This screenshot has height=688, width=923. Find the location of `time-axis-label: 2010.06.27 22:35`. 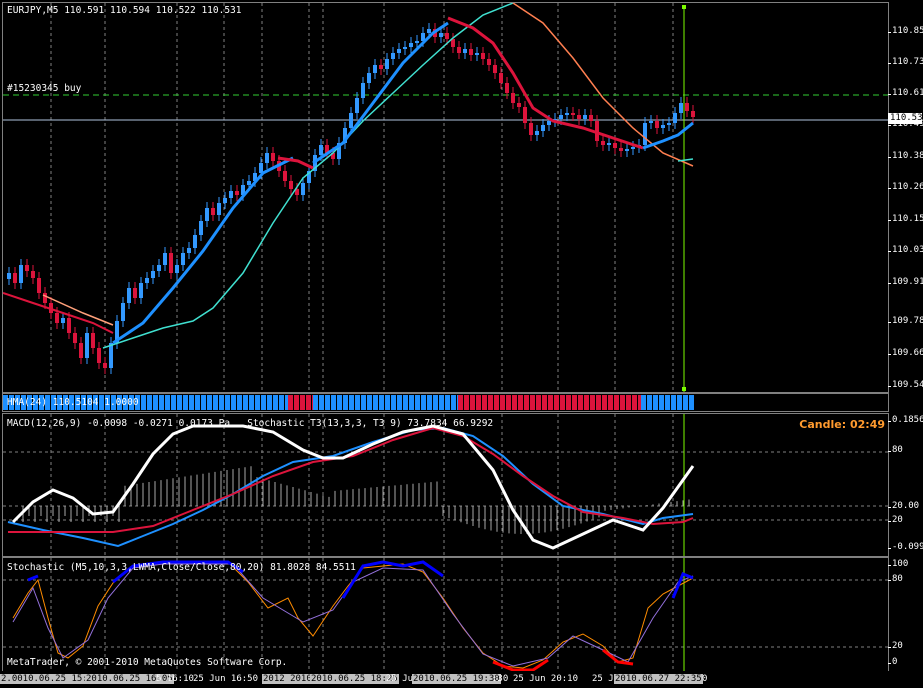

time-axis-label: 2010.06.27 22:35 is located at coordinates (658, 679).